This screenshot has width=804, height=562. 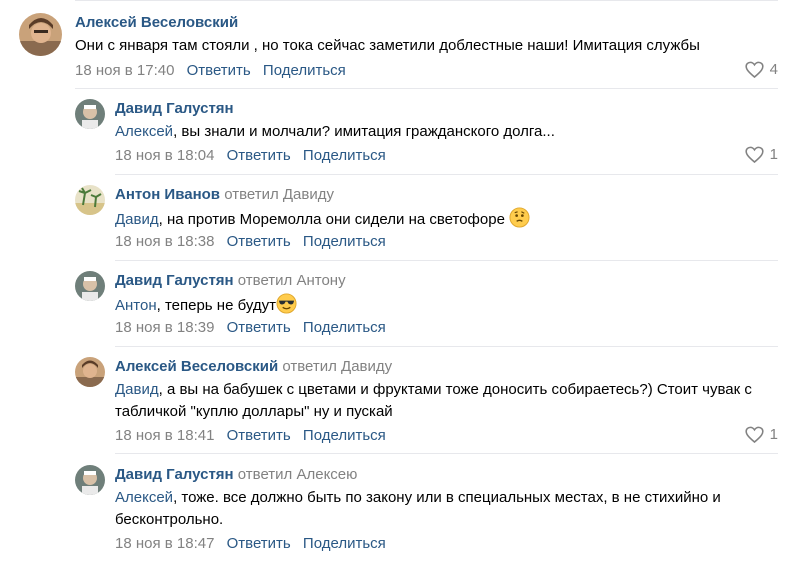 I want to click on comment-meta: 18 ноя в 18:39 Ответить Поделиться, so click(x=250, y=327).